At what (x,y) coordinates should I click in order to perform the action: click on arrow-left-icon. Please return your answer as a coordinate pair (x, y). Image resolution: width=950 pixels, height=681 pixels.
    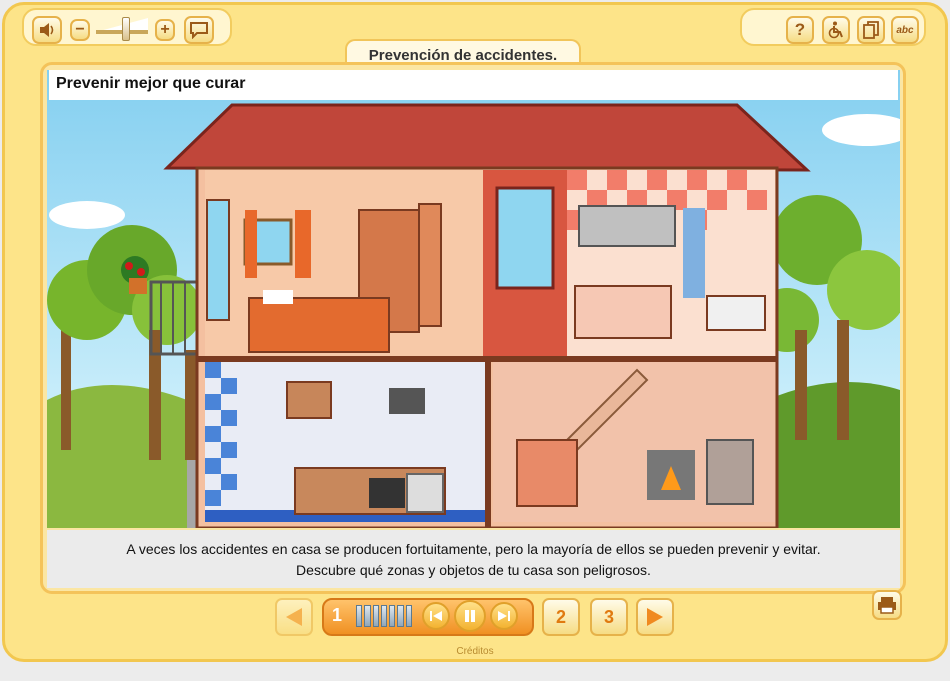
    Looking at the image, I should click on (294, 617).